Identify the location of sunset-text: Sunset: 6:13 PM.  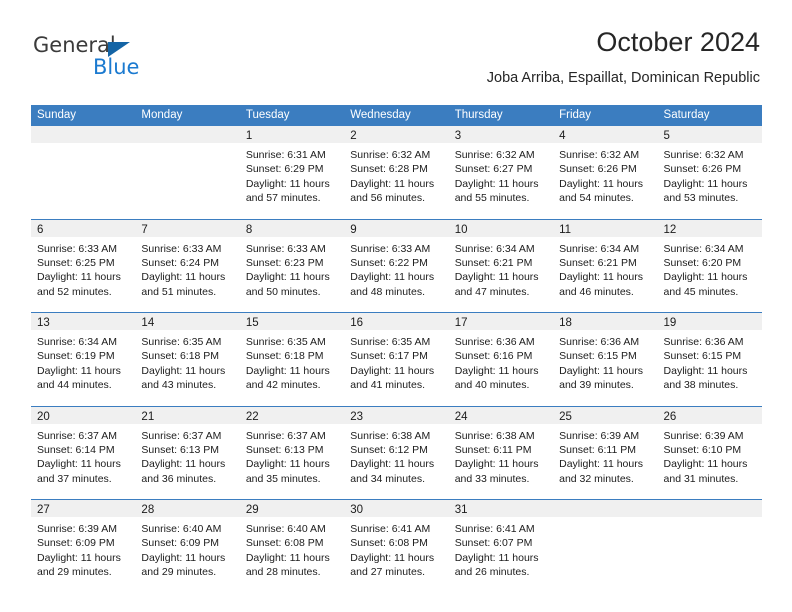
(284, 449).